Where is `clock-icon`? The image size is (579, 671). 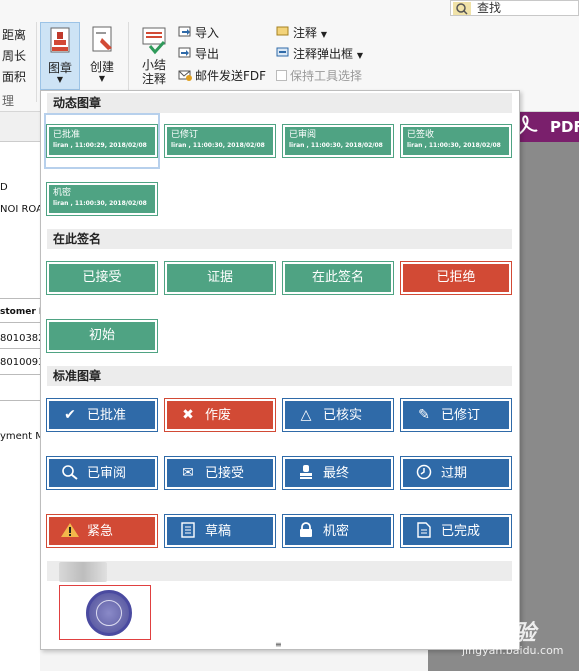
clock-icon is located at coordinates (424, 473).